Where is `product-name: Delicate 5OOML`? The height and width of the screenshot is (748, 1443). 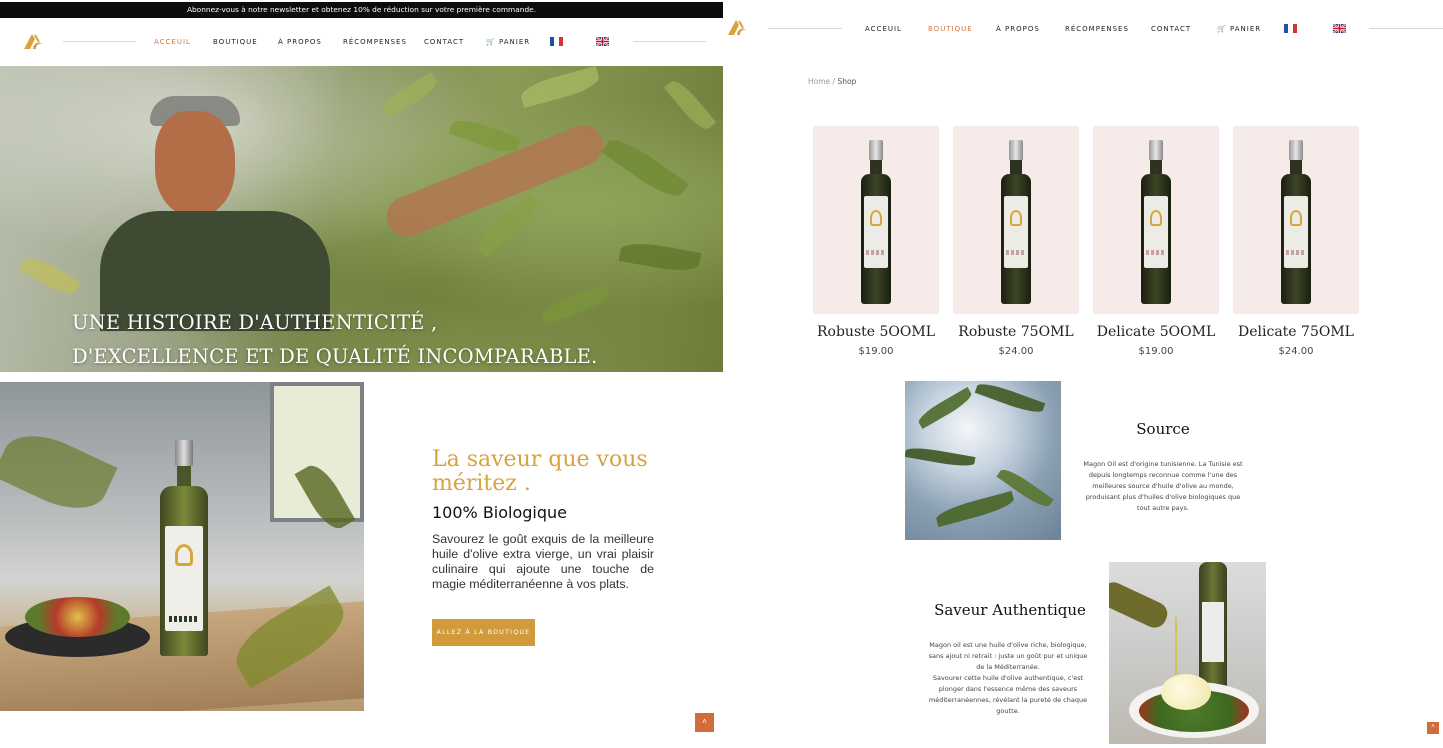 product-name: Delicate 5OOML is located at coordinates (1156, 332).